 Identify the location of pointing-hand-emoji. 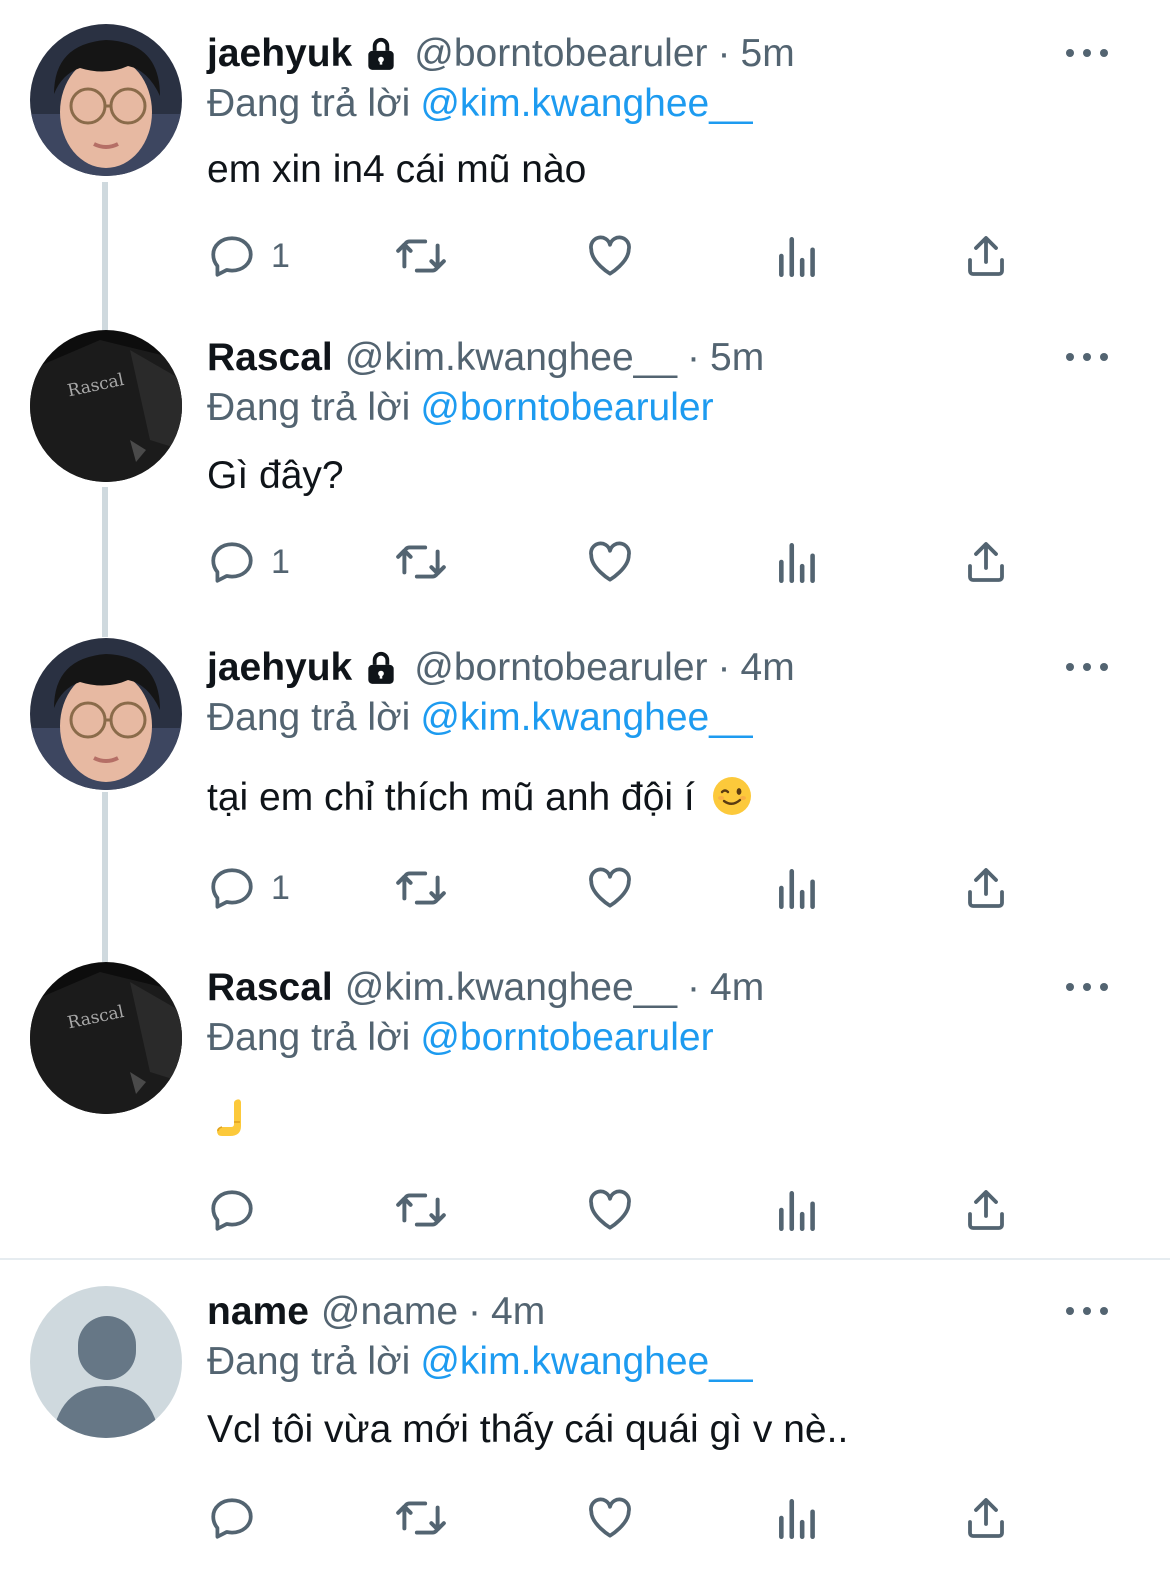
(232, 1124).